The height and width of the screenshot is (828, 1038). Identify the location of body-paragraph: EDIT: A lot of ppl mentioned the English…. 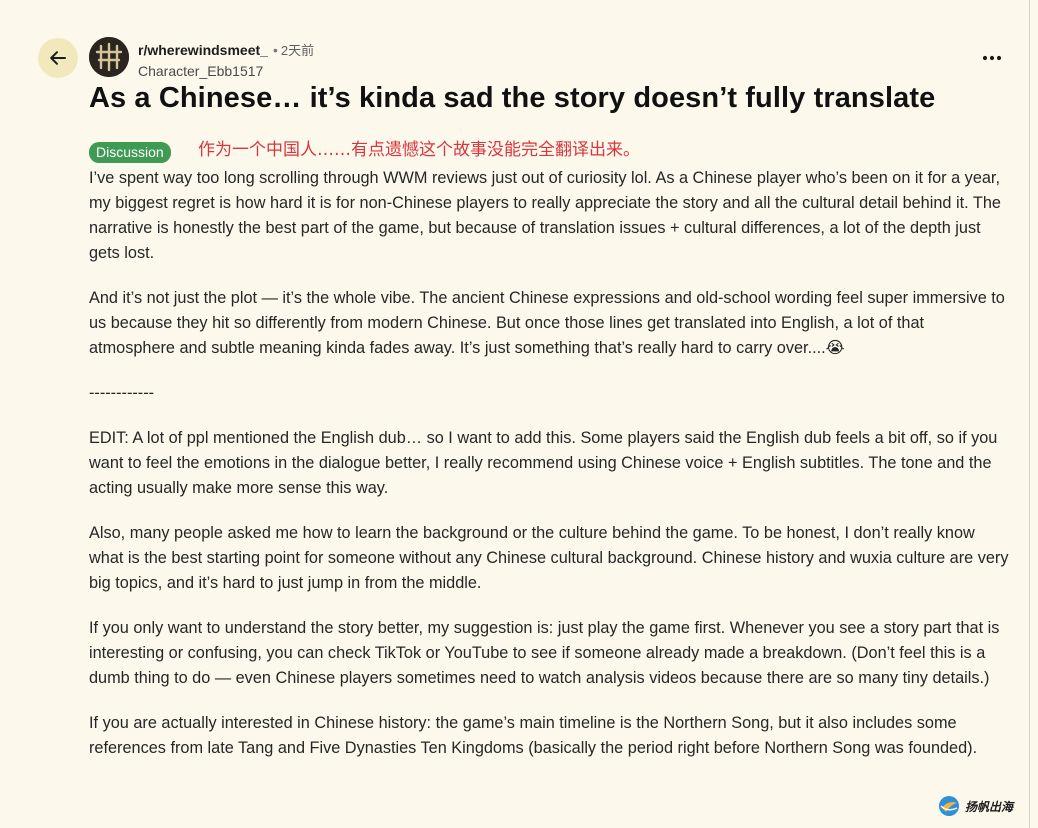
(543, 463).